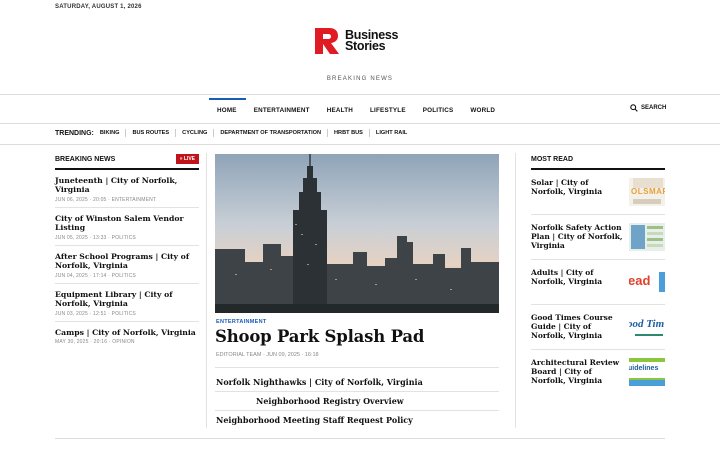 Image resolution: width=720 pixels, height=450 pixels. What do you see at coordinates (95, 275) in the screenshot?
I see `article-meta: JUN 04, 2025 · 17:14 · POLITICS` at bounding box center [95, 275].